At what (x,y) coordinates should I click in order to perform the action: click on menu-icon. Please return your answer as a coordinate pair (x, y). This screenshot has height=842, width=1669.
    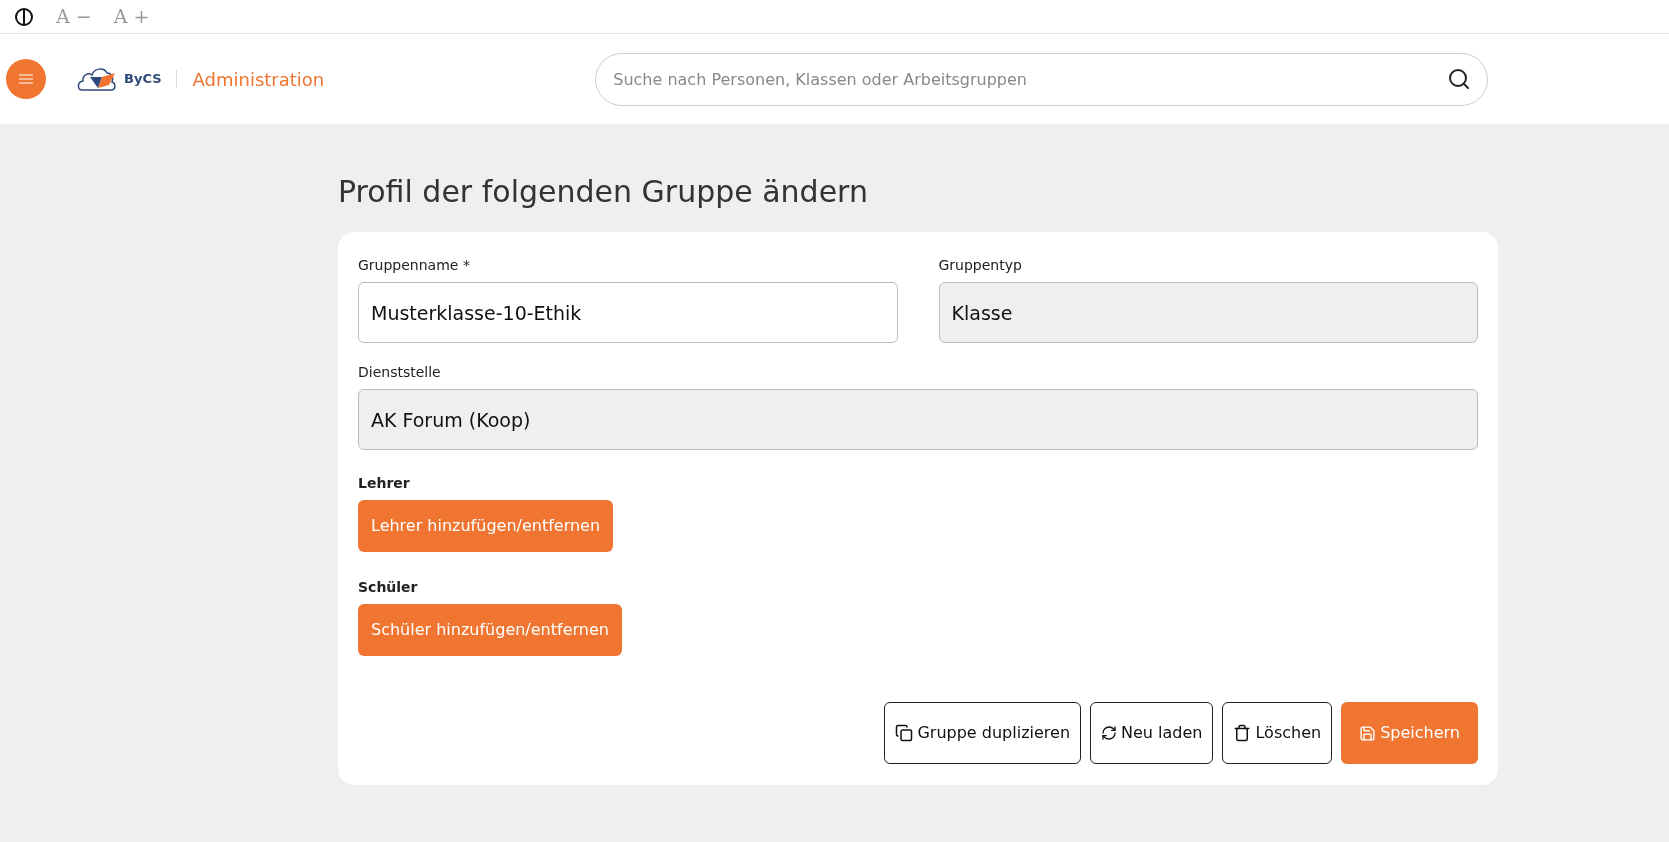
    Looking at the image, I should click on (26, 79).